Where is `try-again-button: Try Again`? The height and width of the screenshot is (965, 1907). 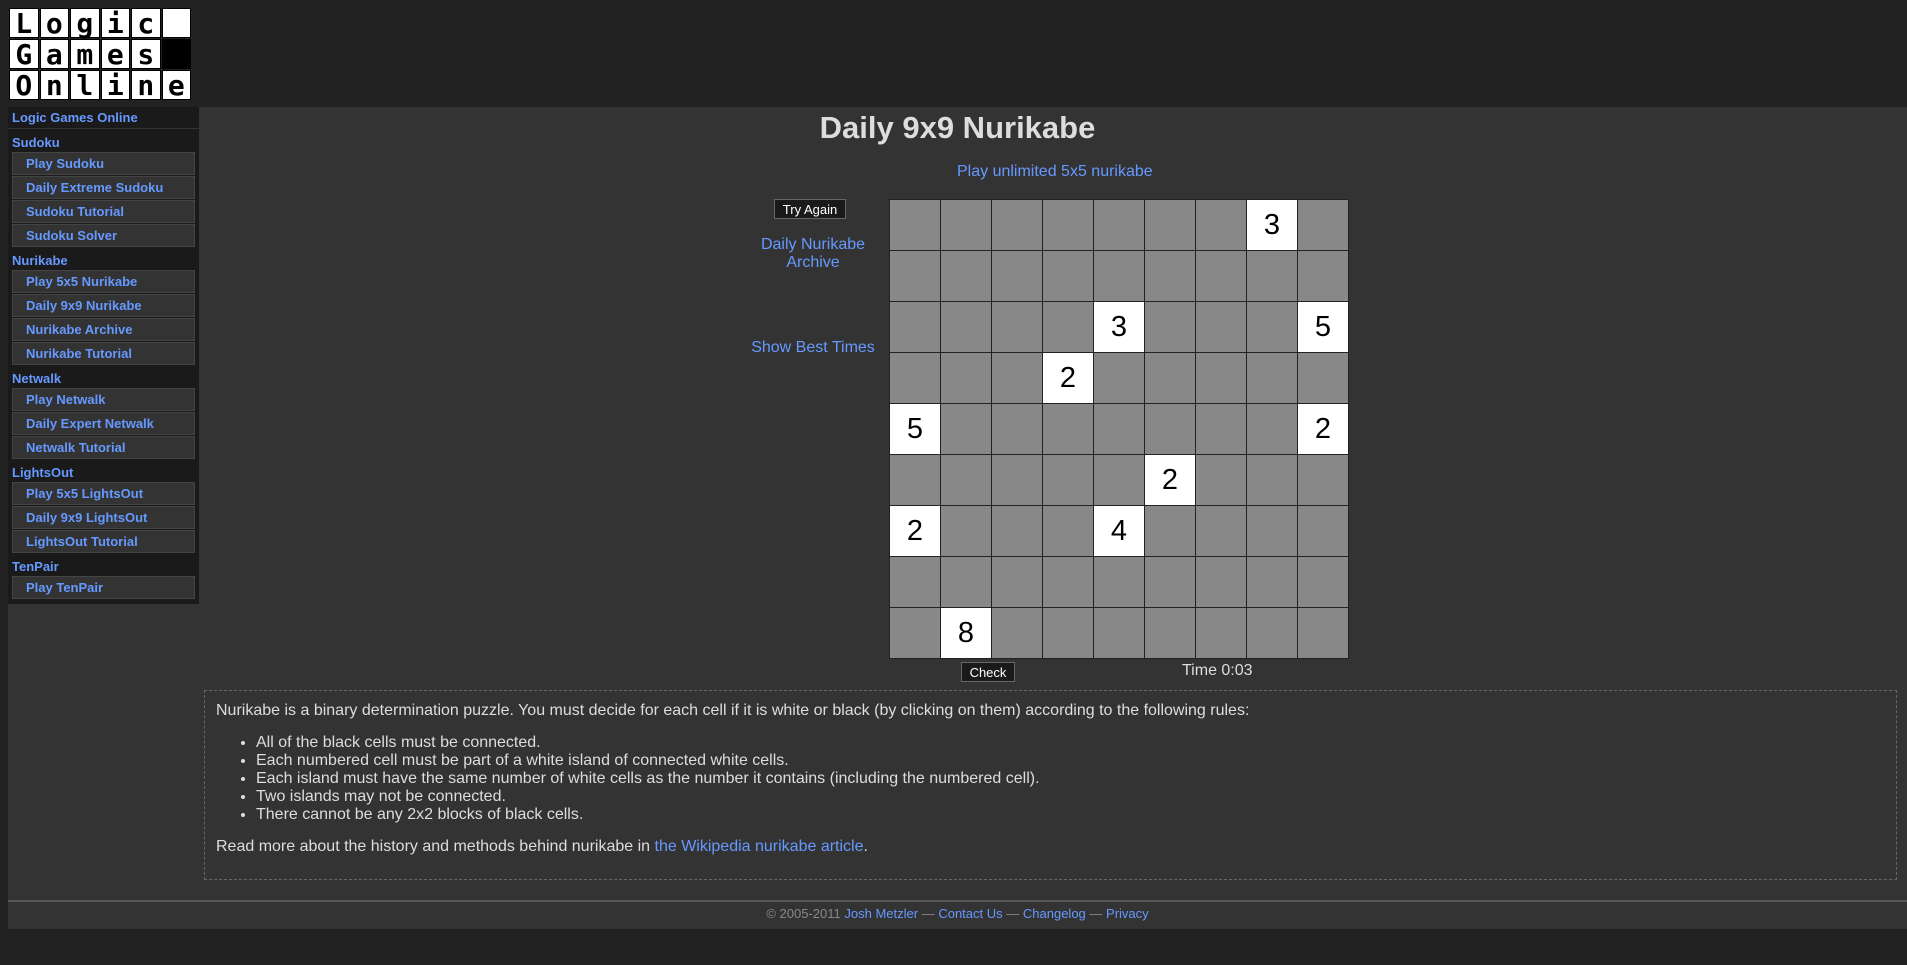 try-again-button: Try Again is located at coordinates (810, 209).